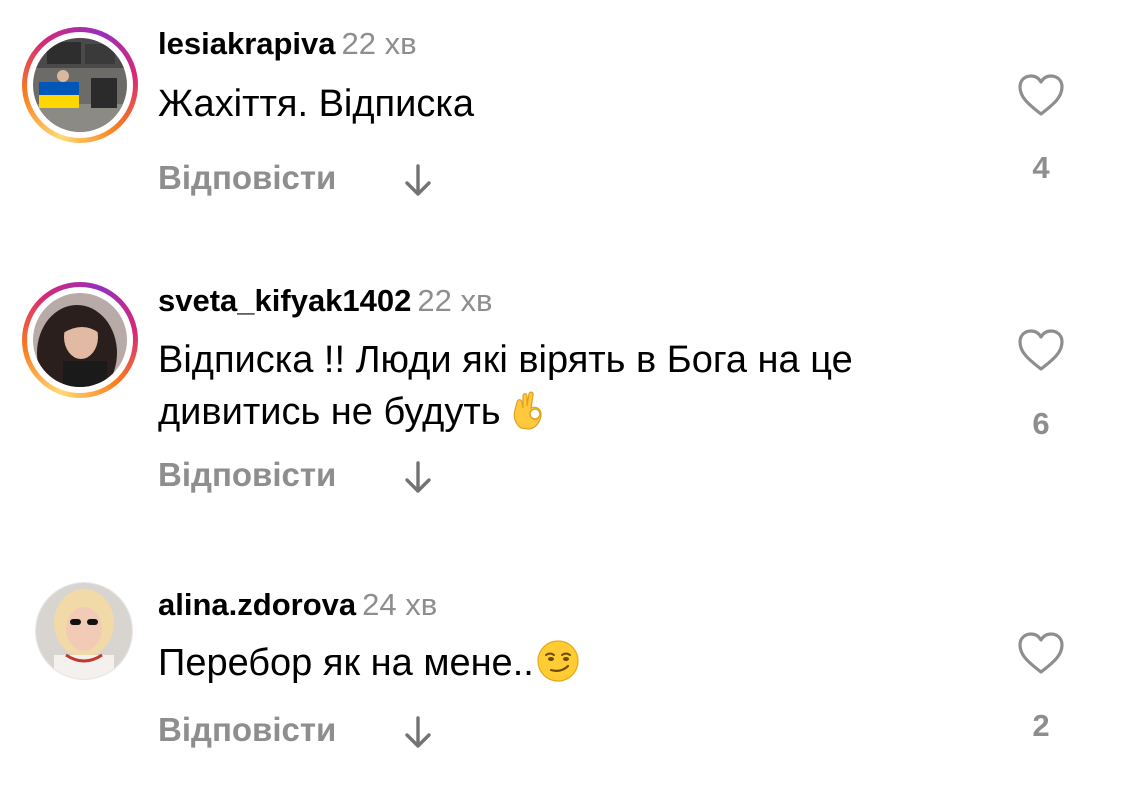 This screenshot has height=794, width=1125. Describe the element at coordinates (346, 663) in the screenshot. I see `comment-text-segment: Перебор як на мене..` at that location.